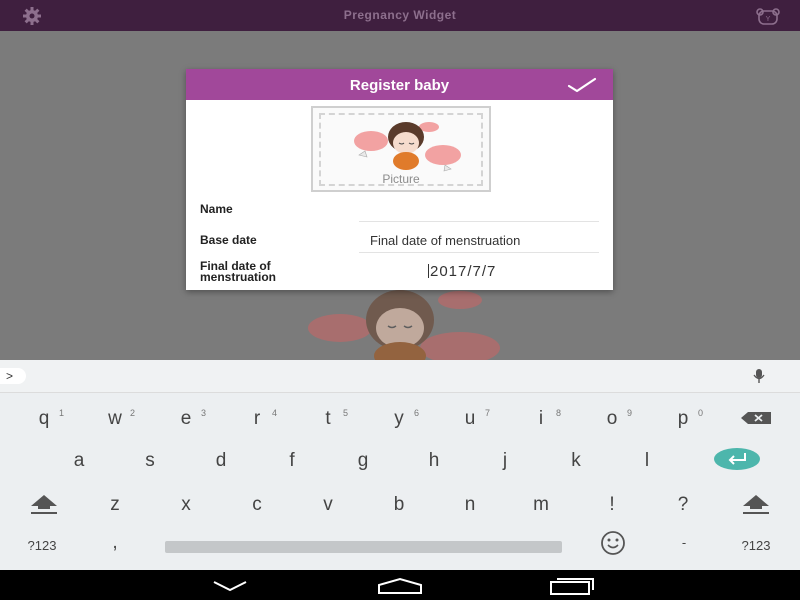 This screenshot has height=600, width=800. Describe the element at coordinates (221, 461) in the screenshot. I see `key-d: d` at that location.